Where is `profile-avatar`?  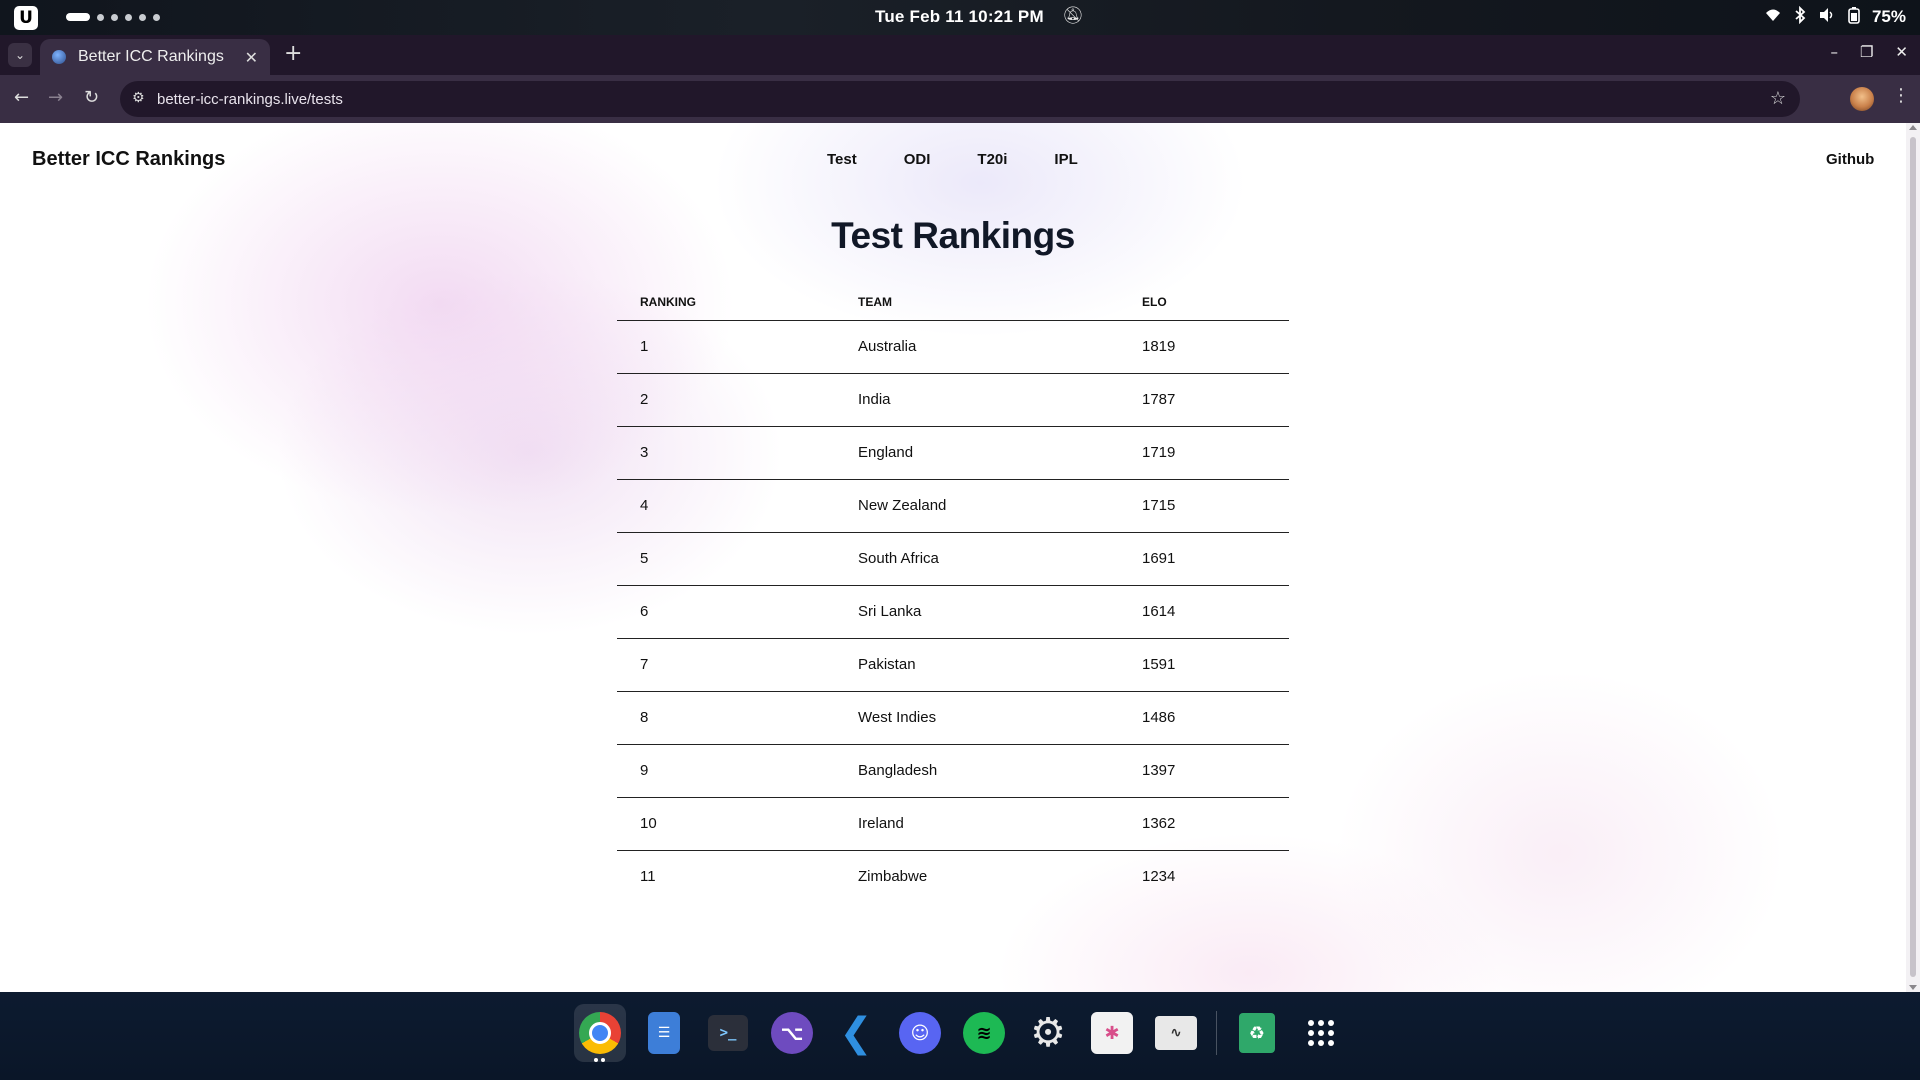 profile-avatar is located at coordinates (1862, 99).